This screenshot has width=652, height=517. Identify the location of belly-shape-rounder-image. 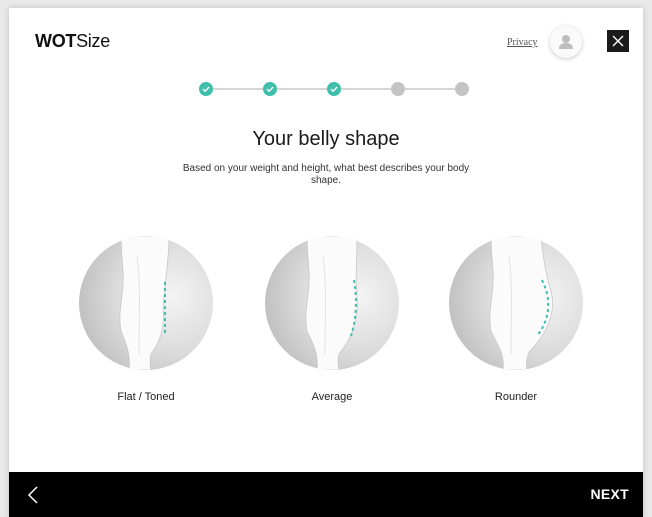
(516, 303).